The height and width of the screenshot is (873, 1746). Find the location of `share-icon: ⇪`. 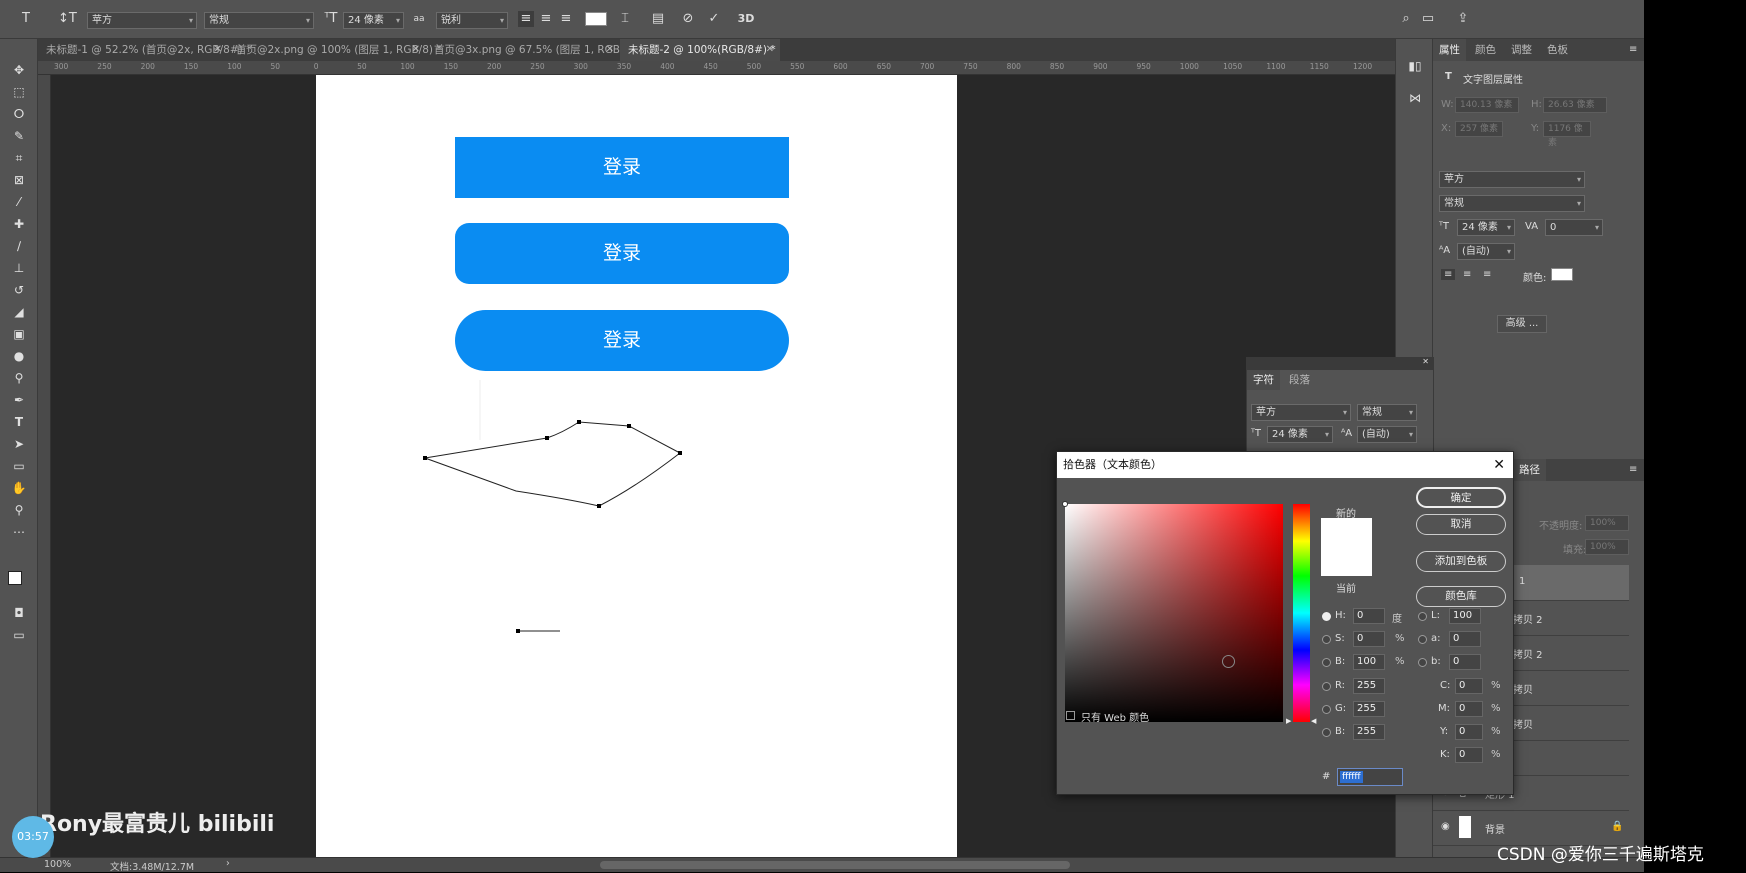

share-icon: ⇪ is located at coordinates (1463, 19).